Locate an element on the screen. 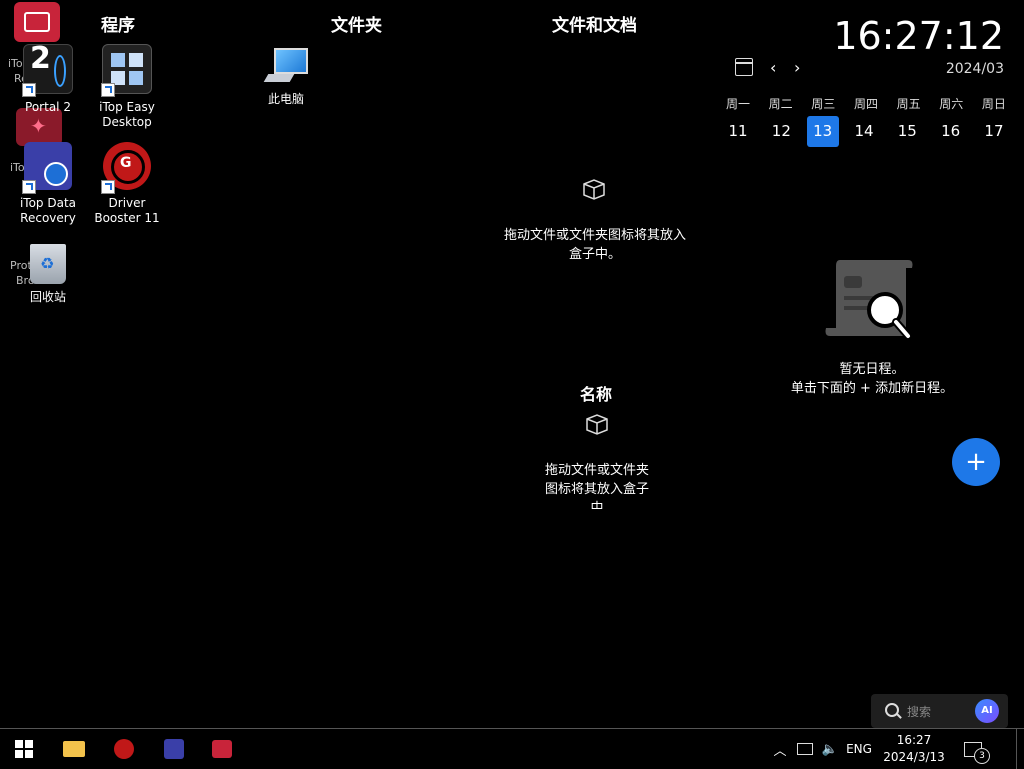  desktop-icon-itop-easy-desktop: iTop Easy Desktop is located at coordinates (127, 87).